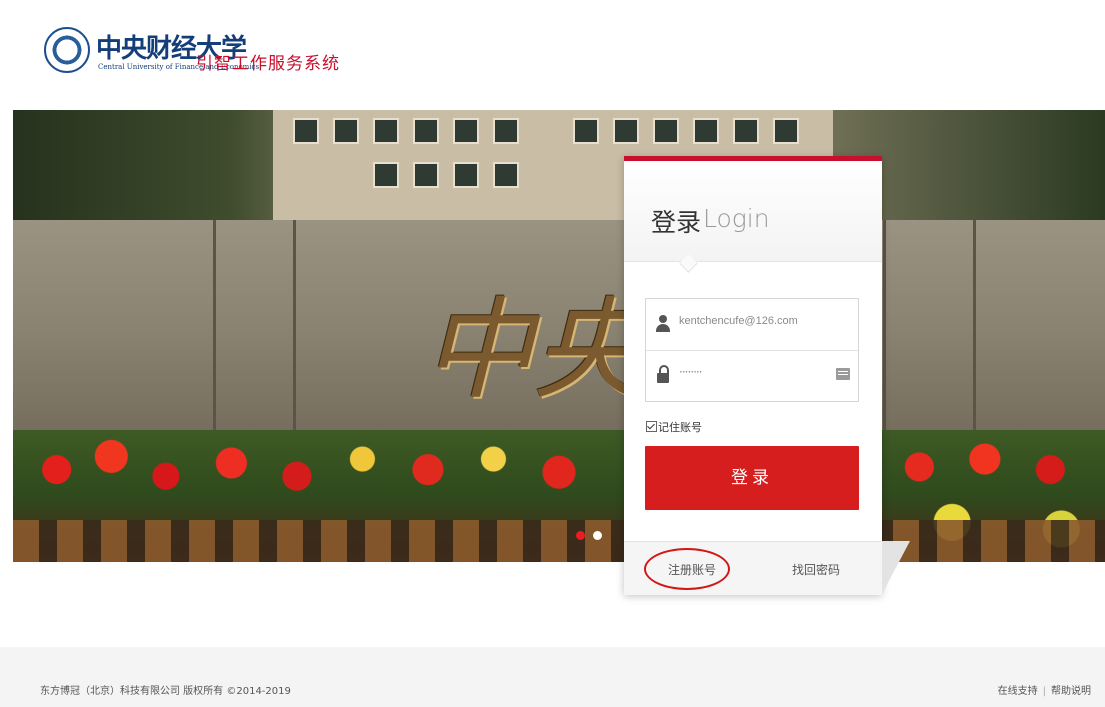  What do you see at coordinates (736, 218) in the screenshot?
I see `login-title-english: Login` at bounding box center [736, 218].